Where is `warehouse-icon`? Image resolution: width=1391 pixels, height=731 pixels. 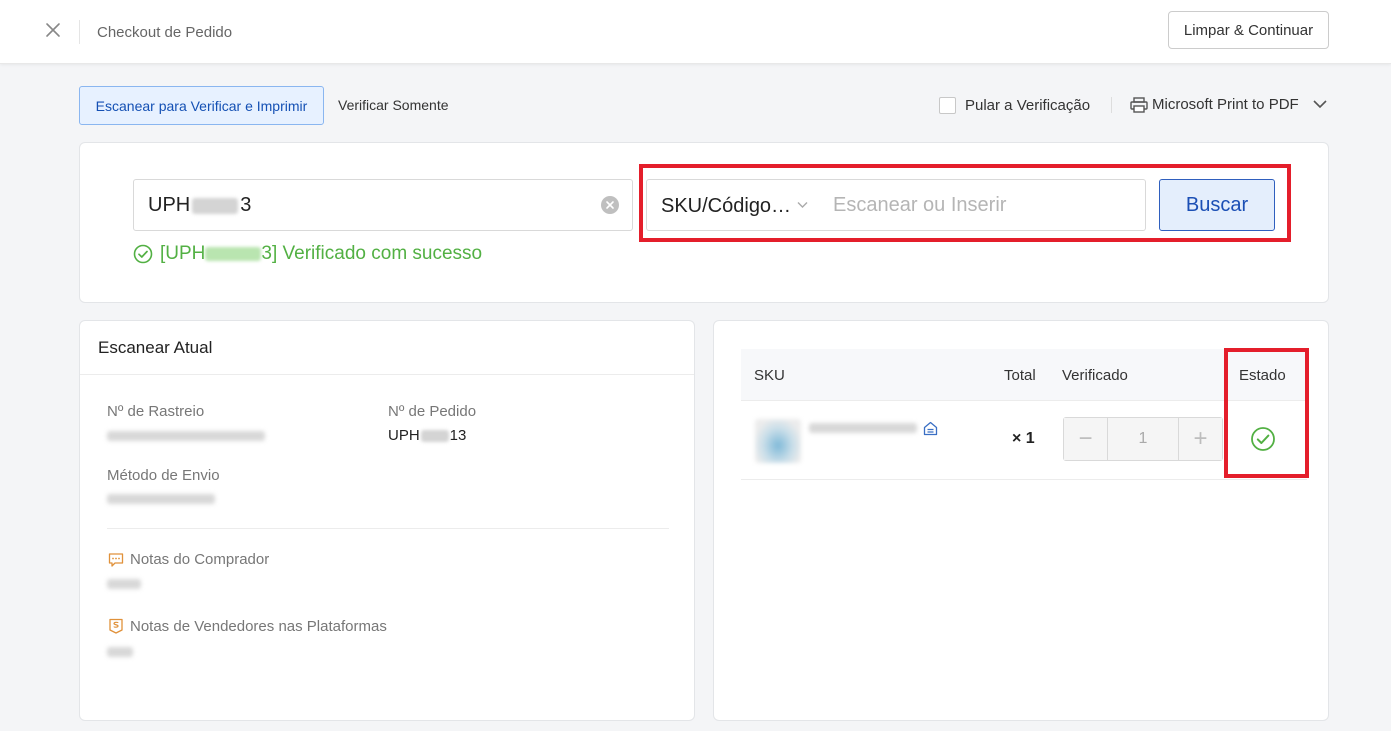 warehouse-icon is located at coordinates (930, 428).